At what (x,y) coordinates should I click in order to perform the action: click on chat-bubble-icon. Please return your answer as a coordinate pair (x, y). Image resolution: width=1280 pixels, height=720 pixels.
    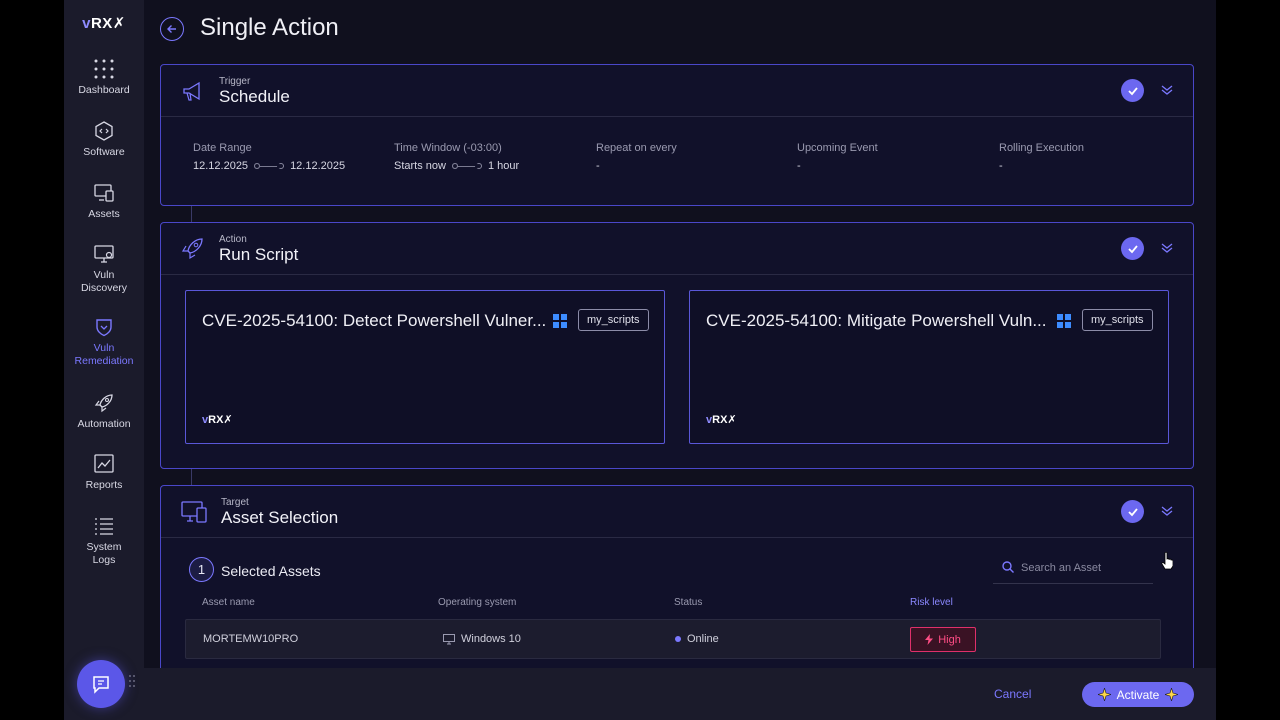
    Looking at the image, I should click on (101, 685).